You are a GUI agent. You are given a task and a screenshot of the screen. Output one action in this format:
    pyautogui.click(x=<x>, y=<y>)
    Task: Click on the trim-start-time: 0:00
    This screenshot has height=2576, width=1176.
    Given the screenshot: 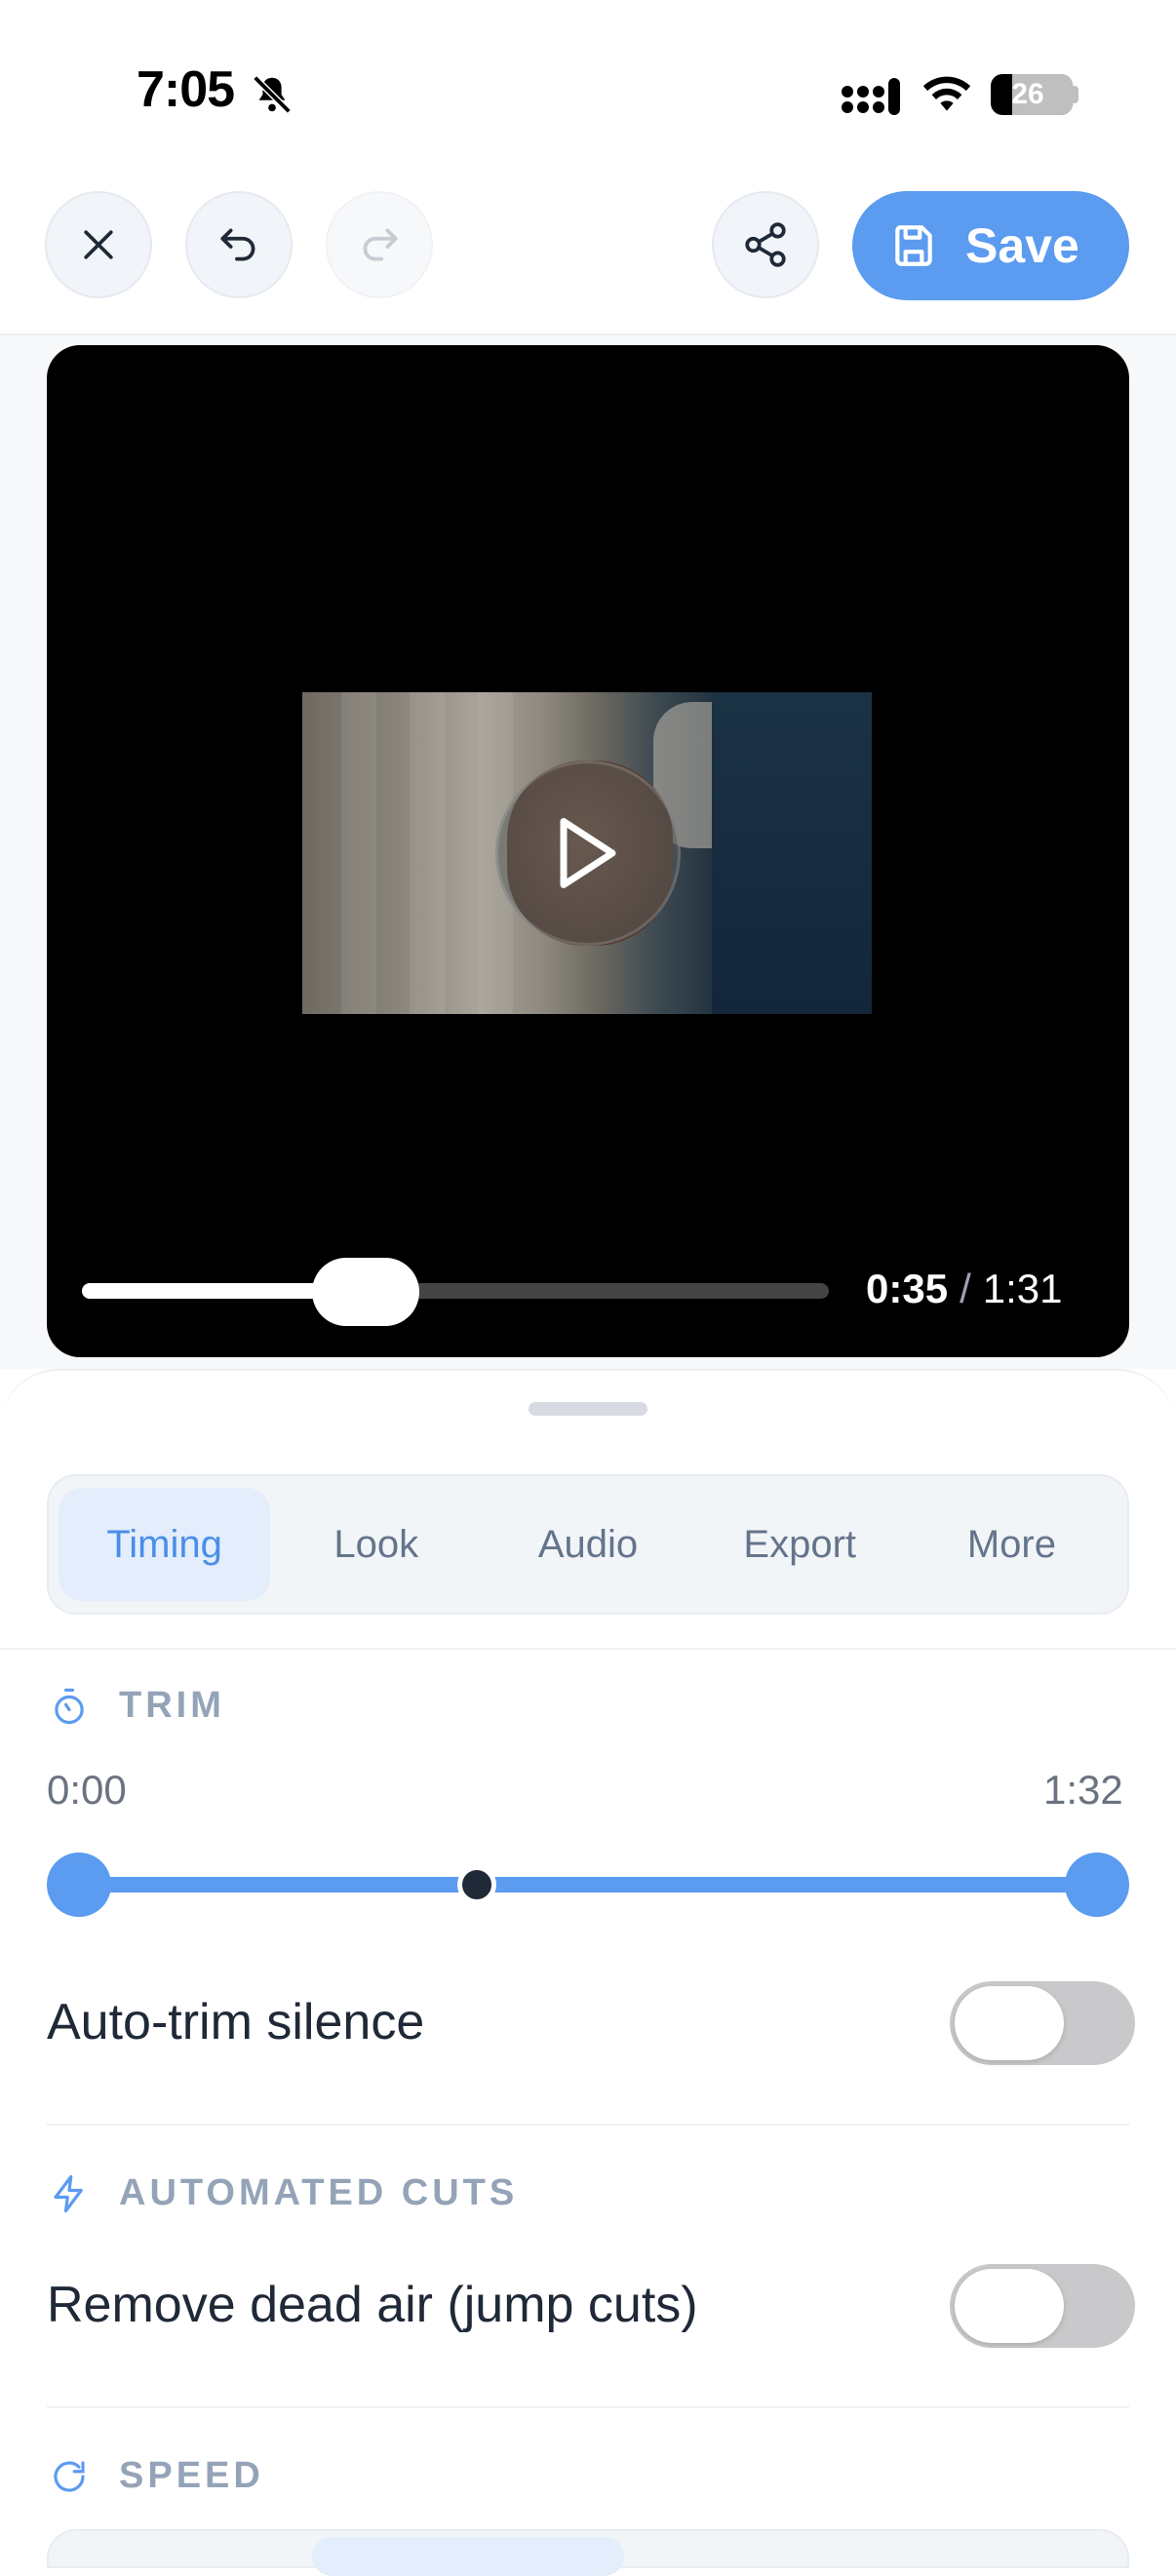 What is the action you would take?
    pyautogui.click(x=87, y=1790)
    